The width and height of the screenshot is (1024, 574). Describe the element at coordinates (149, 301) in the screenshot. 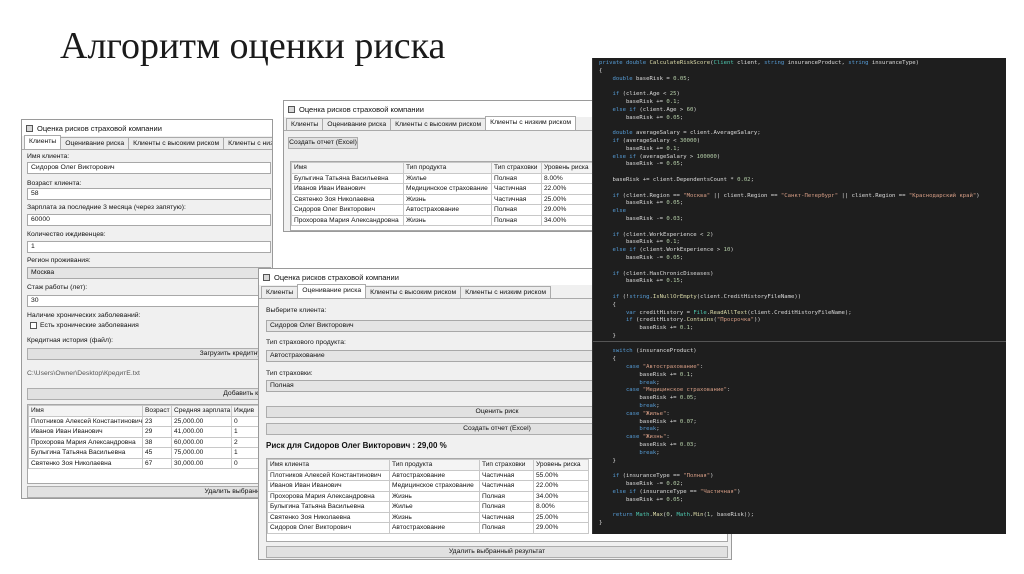

I see `experience-input: 30` at that location.